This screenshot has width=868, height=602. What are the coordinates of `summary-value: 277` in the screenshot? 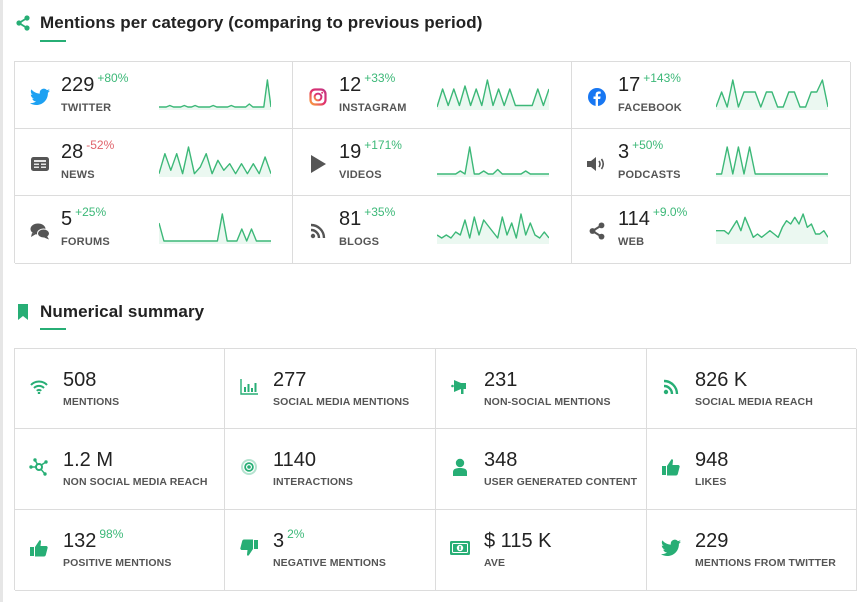 It's located at (289, 380).